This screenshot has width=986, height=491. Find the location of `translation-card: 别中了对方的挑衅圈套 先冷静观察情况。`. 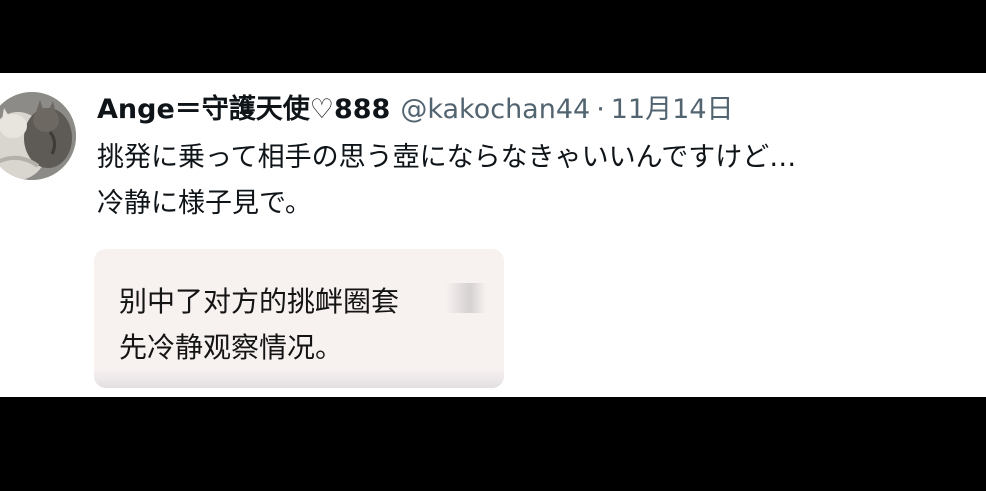

translation-card: 别中了对方的挑衅圈套 先冷静观察情况。 is located at coordinates (299, 318).